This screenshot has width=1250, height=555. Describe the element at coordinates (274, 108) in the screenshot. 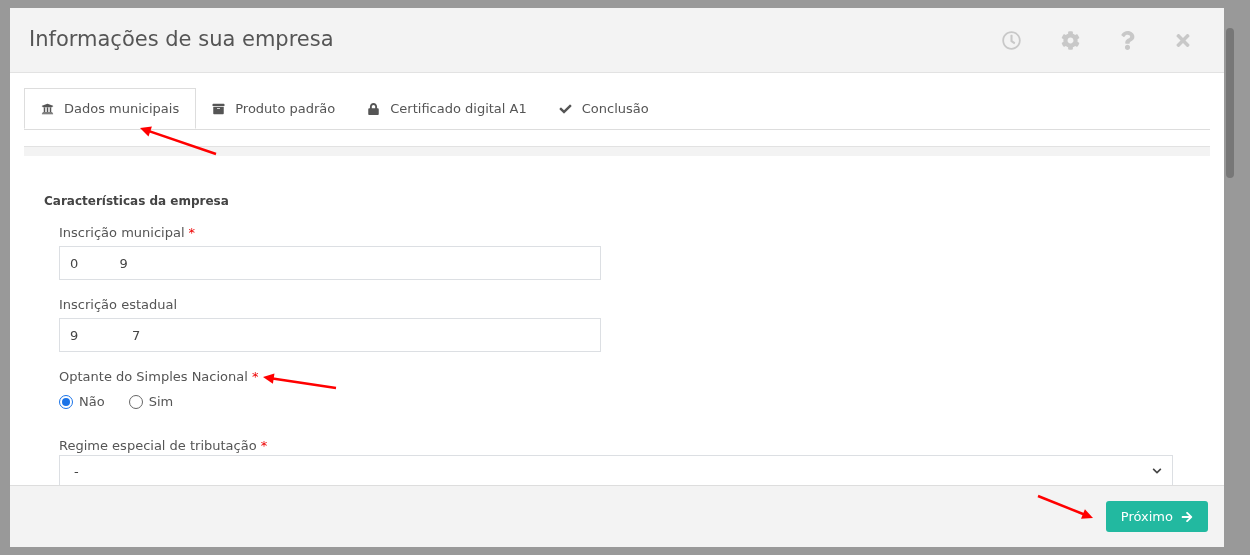

I see `tab: Produto padrão` at that location.